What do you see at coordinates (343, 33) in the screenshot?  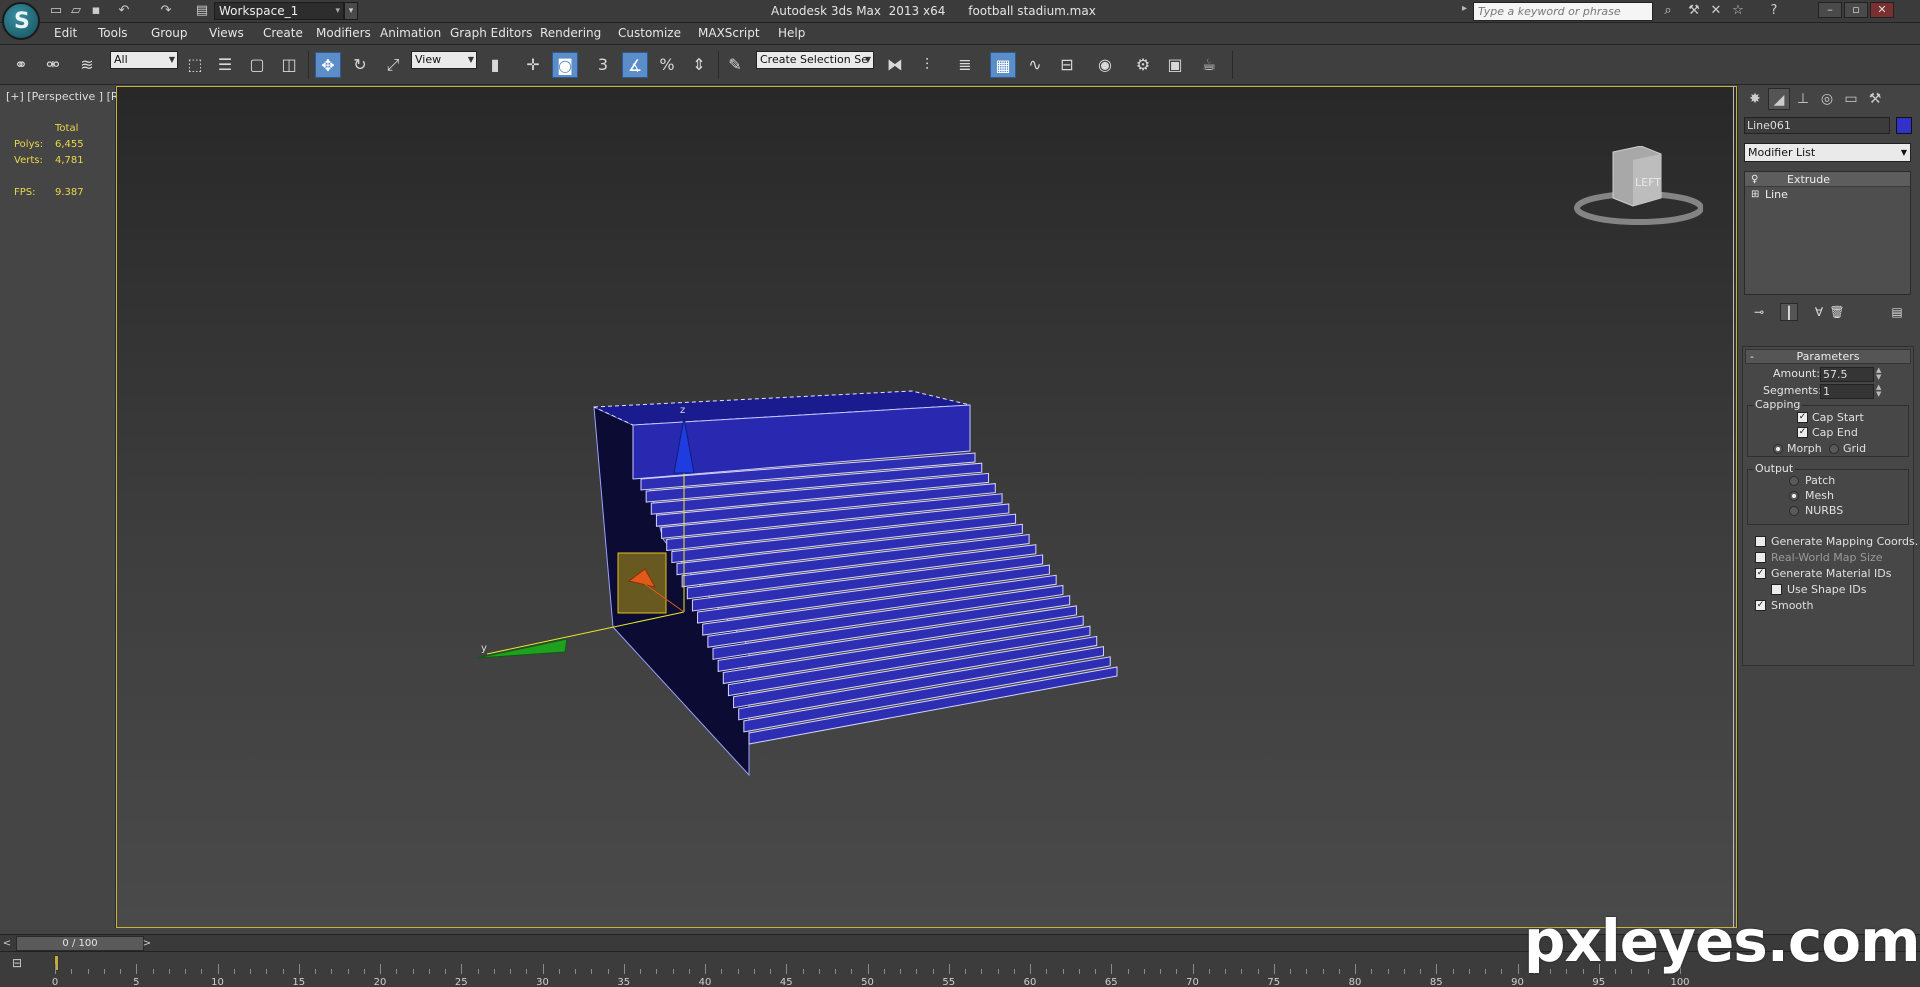 I see `menu-modifiers: Modifiers` at bounding box center [343, 33].